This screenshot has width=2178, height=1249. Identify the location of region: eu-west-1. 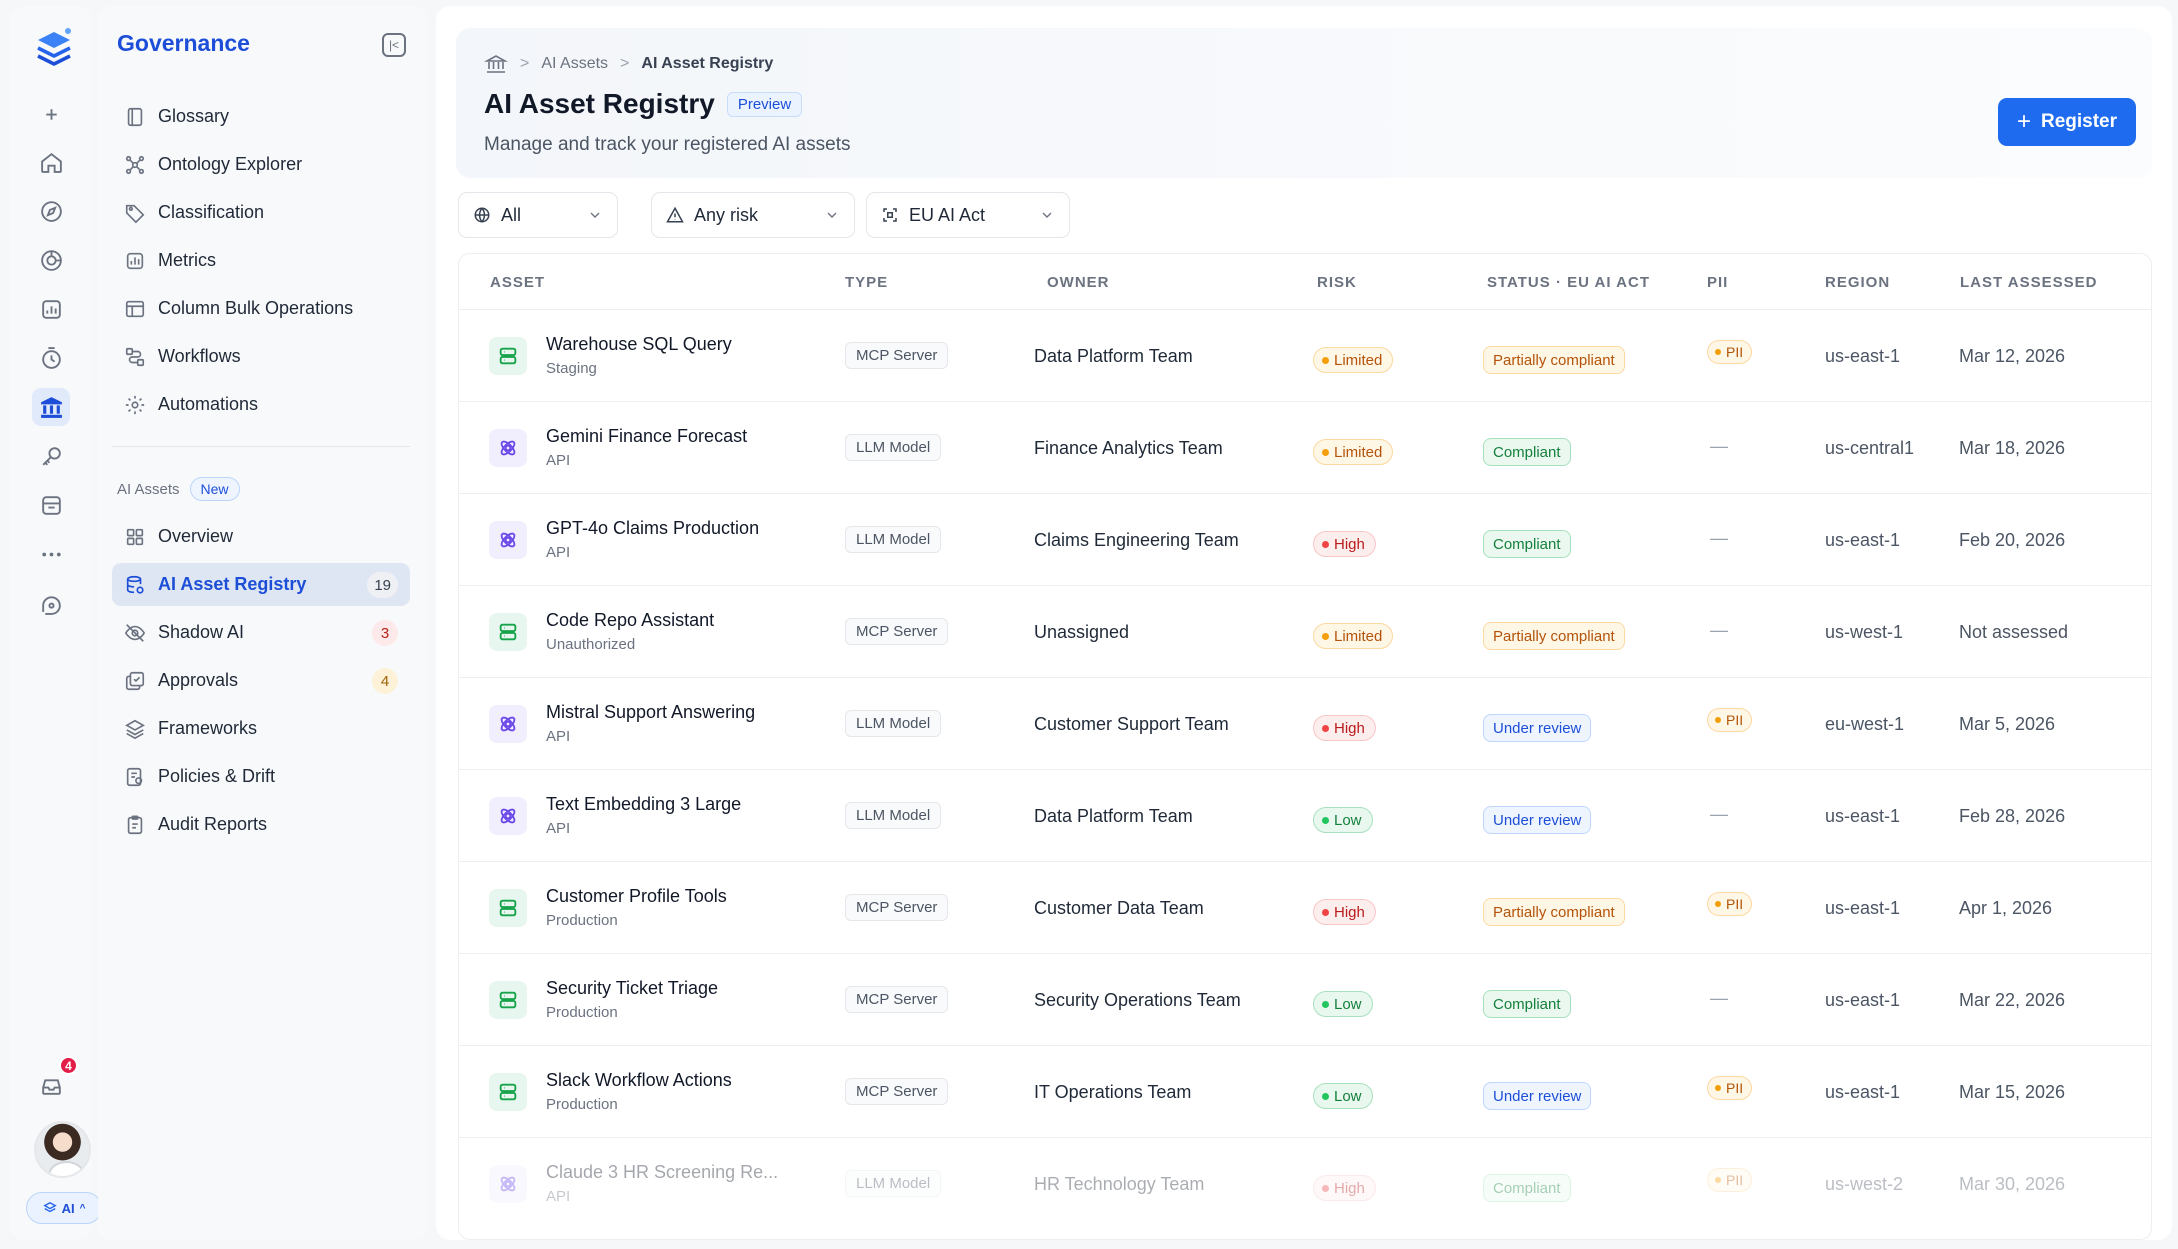
(1865, 724).